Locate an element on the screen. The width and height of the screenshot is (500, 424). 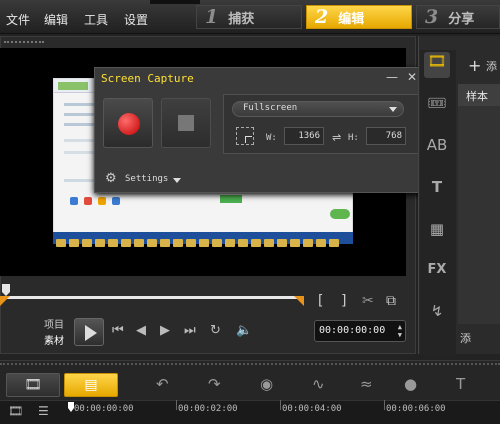
instant-project-tab-icon: 🎟 is located at coordinates (437, 107).